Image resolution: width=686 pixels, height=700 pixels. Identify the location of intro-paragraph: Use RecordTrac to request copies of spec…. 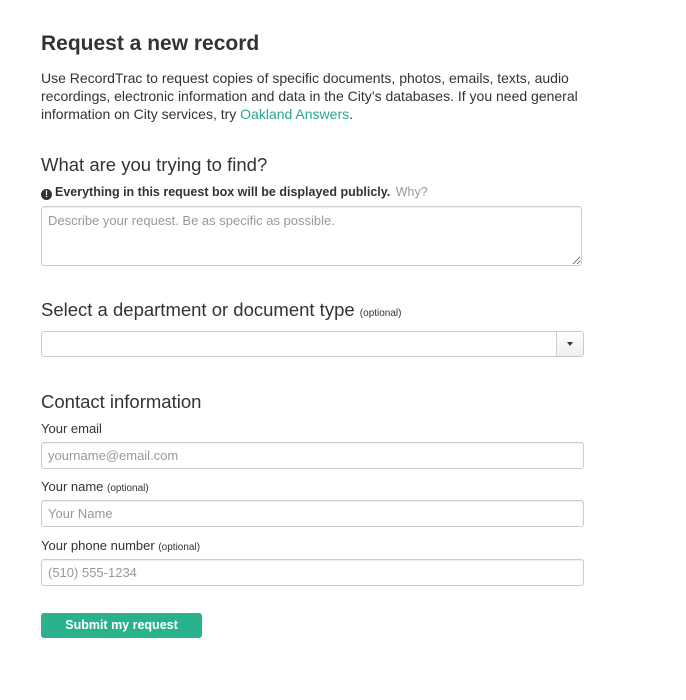
(313, 96).